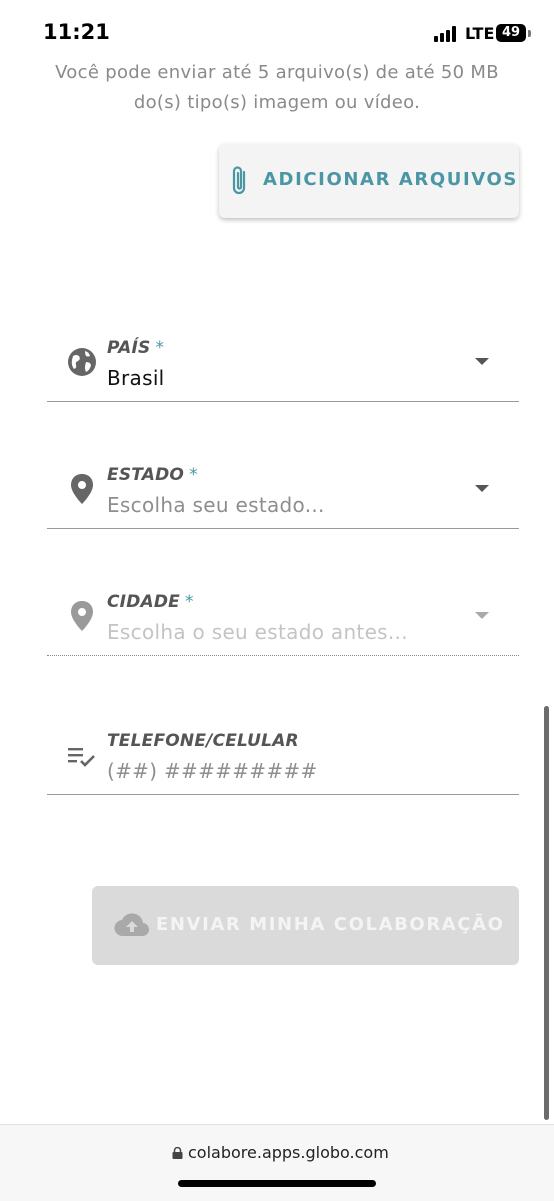 The image size is (554, 1201). I want to click on add-files-label: ADICIONAR ARQUIVOS, so click(390, 179).